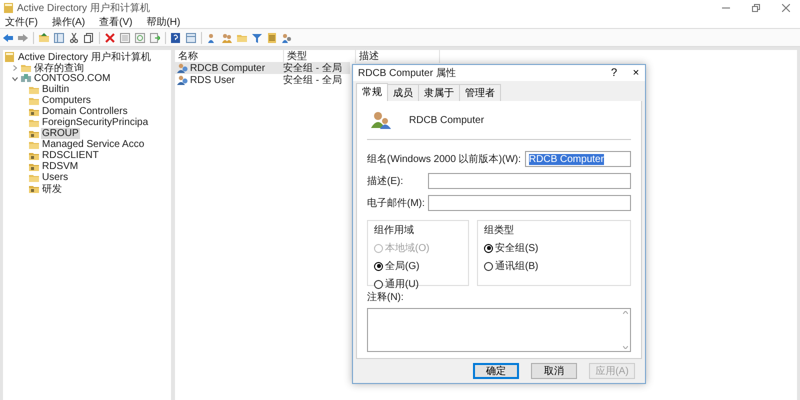  Describe the element at coordinates (418, 266) in the screenshot. I see `radio-button: 全局(G)` at that location.